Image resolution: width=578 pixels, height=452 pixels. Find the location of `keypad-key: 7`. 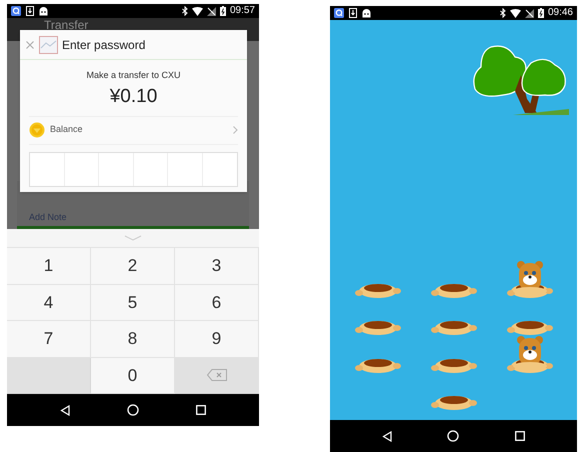

keypad-key: 7 is located at coordinates (49, 339).